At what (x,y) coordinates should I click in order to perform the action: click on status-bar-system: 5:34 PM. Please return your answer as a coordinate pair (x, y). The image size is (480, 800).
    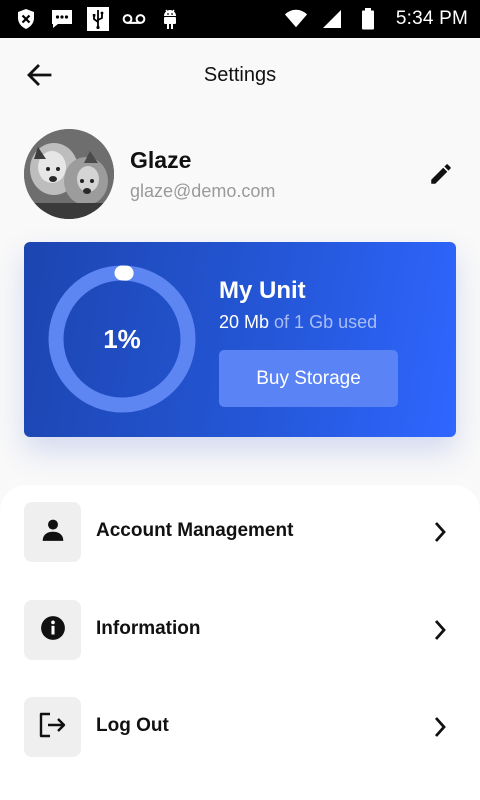
    Looking at the image, I should click on (376, 19).